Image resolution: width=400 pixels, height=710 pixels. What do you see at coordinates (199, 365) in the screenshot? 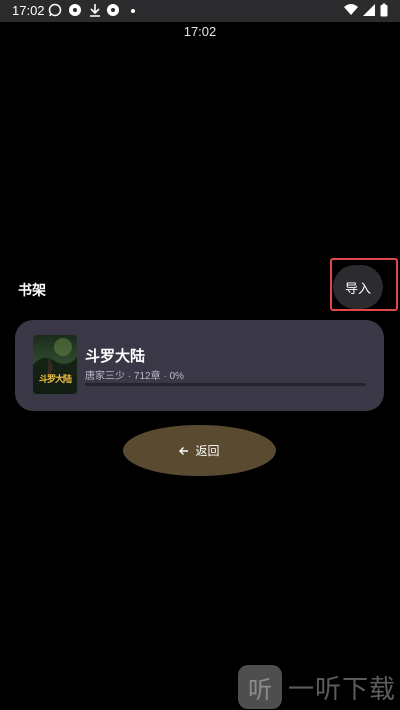
I see `book-card: 斗罗大陆 斗罗大陆 唐家三少 · 712章 · 0%` at bounding box center [199, 365].